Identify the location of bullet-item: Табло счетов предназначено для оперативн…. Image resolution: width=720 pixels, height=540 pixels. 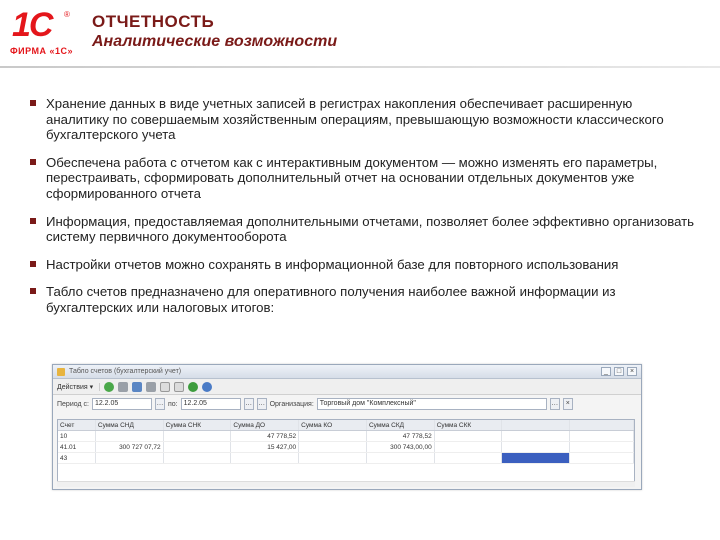
(363, 299).